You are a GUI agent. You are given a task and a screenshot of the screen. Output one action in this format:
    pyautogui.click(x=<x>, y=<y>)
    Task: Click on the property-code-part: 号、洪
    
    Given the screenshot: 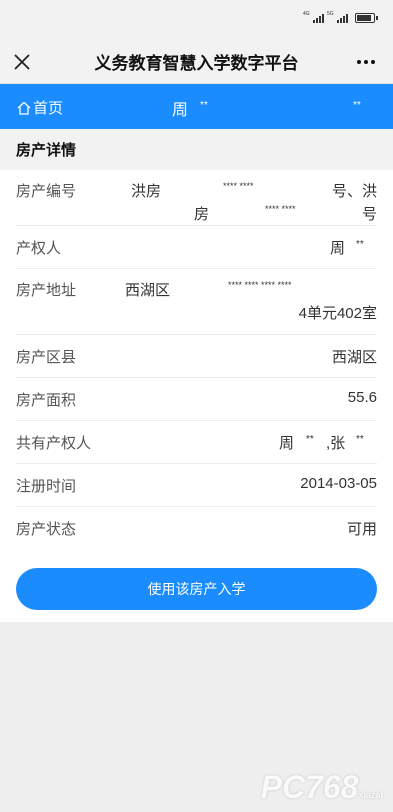 What is the action you would take?
    pyautogui.click(x=354, y=191)
    